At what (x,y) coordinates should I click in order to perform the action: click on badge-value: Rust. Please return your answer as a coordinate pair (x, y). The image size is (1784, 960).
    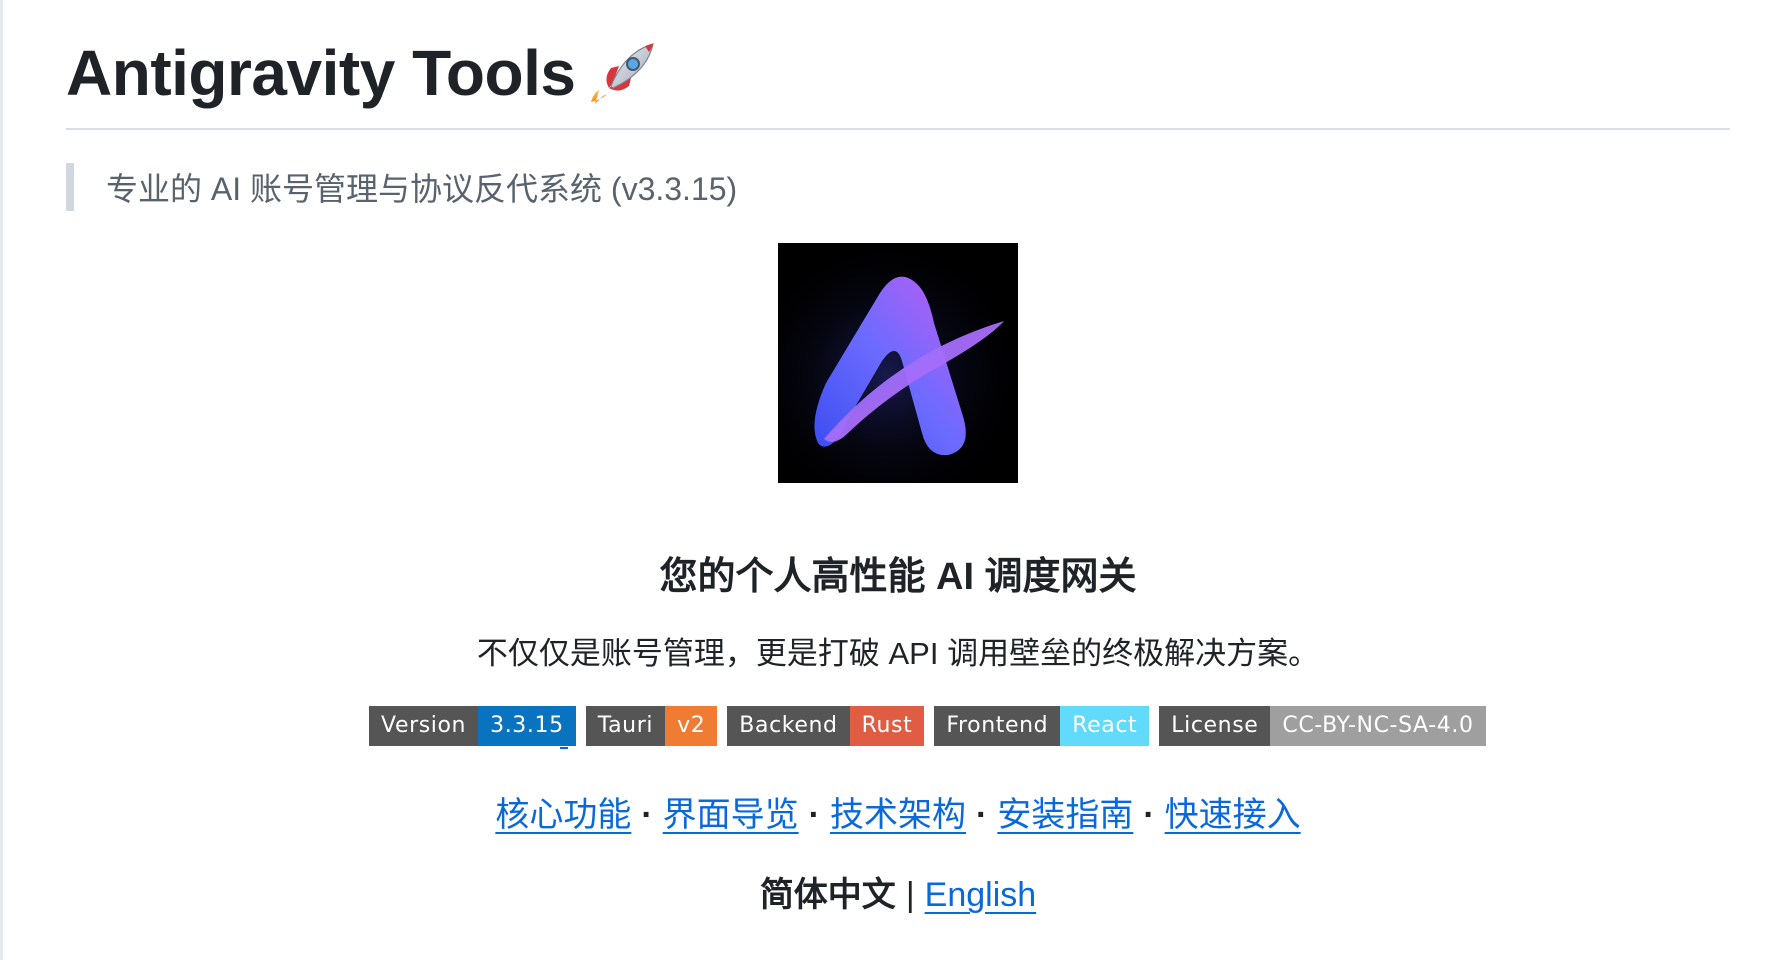
    Looking at the image, I should click on (887, 726).